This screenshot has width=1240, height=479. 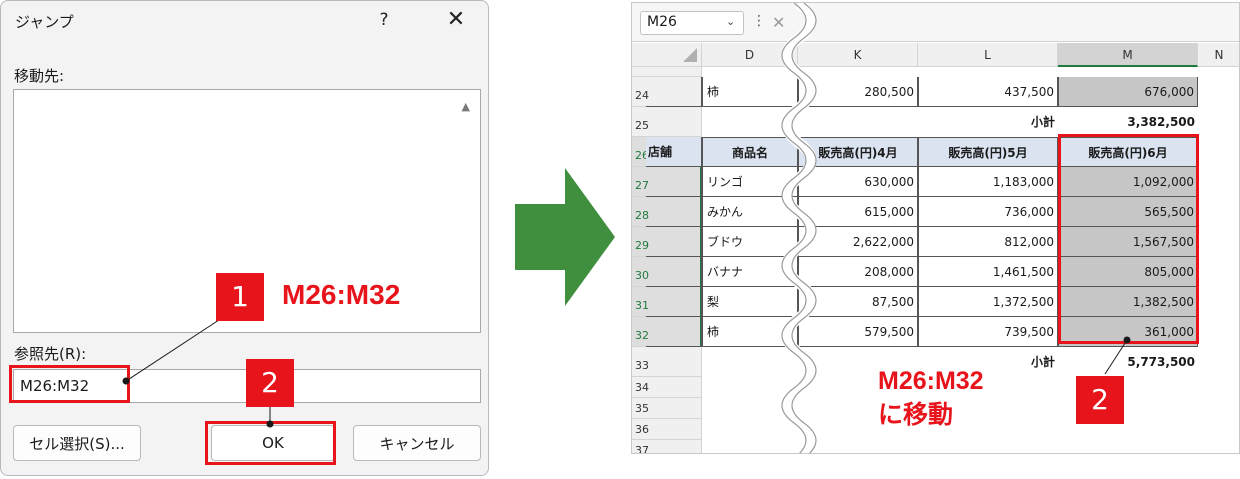 What do you see at coordinates (931, 381) in the screenshot?
I see `move-annotation-line1: M26:M32` at bounding box center [931, 381].